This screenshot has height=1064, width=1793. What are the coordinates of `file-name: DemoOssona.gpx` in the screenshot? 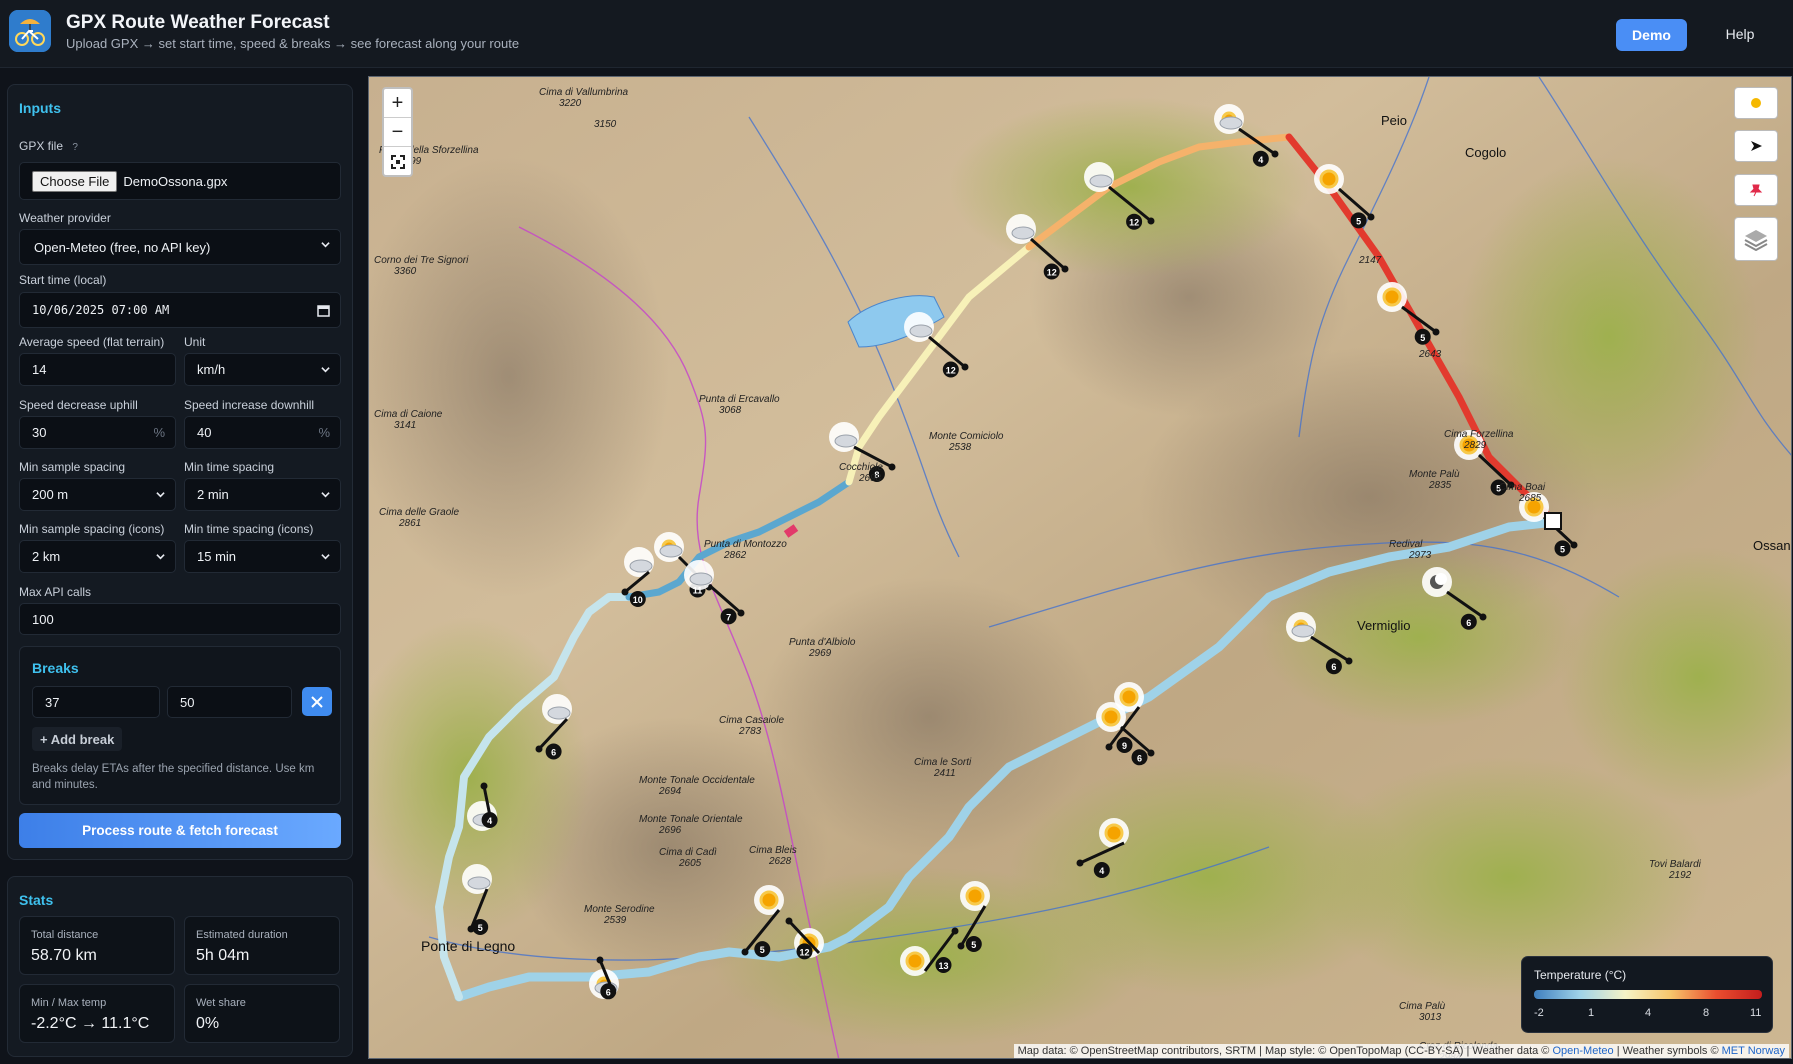 It's located at (175, 181).